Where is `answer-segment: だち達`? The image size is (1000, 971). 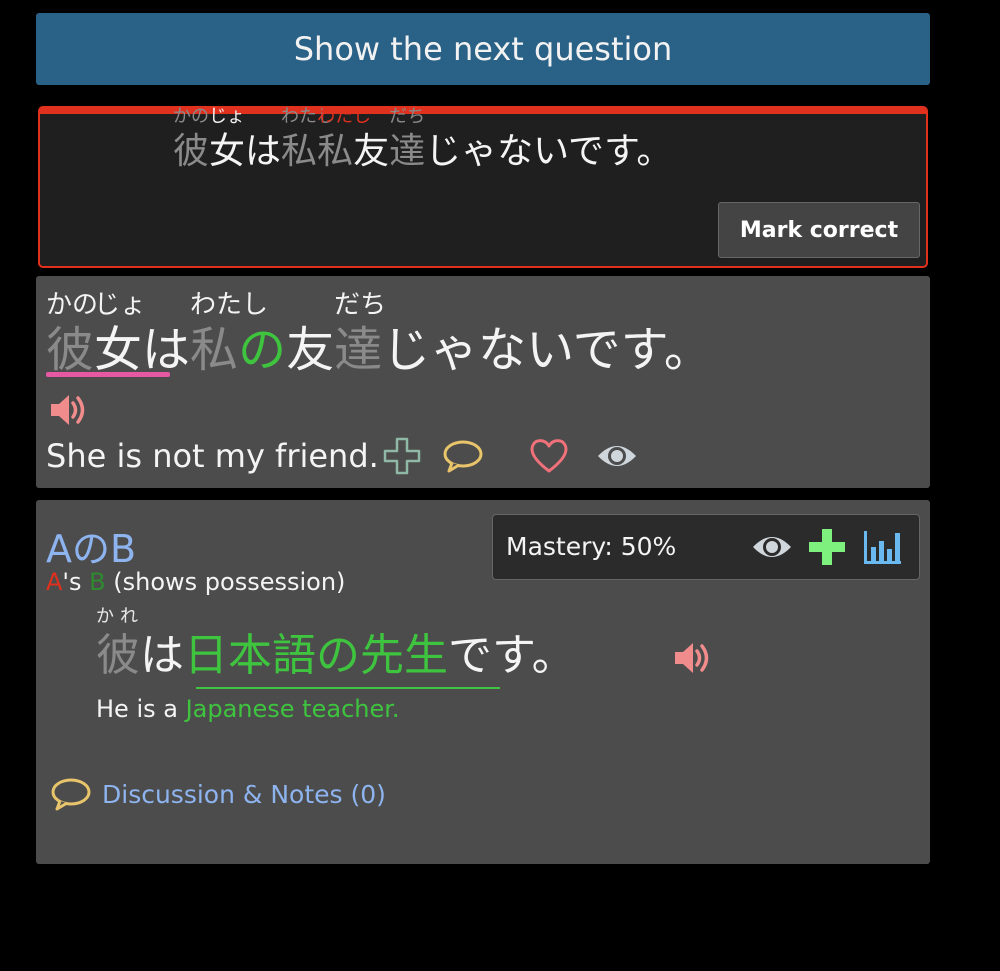 answer-segment: だち達 is located at coordinates (407, 139).